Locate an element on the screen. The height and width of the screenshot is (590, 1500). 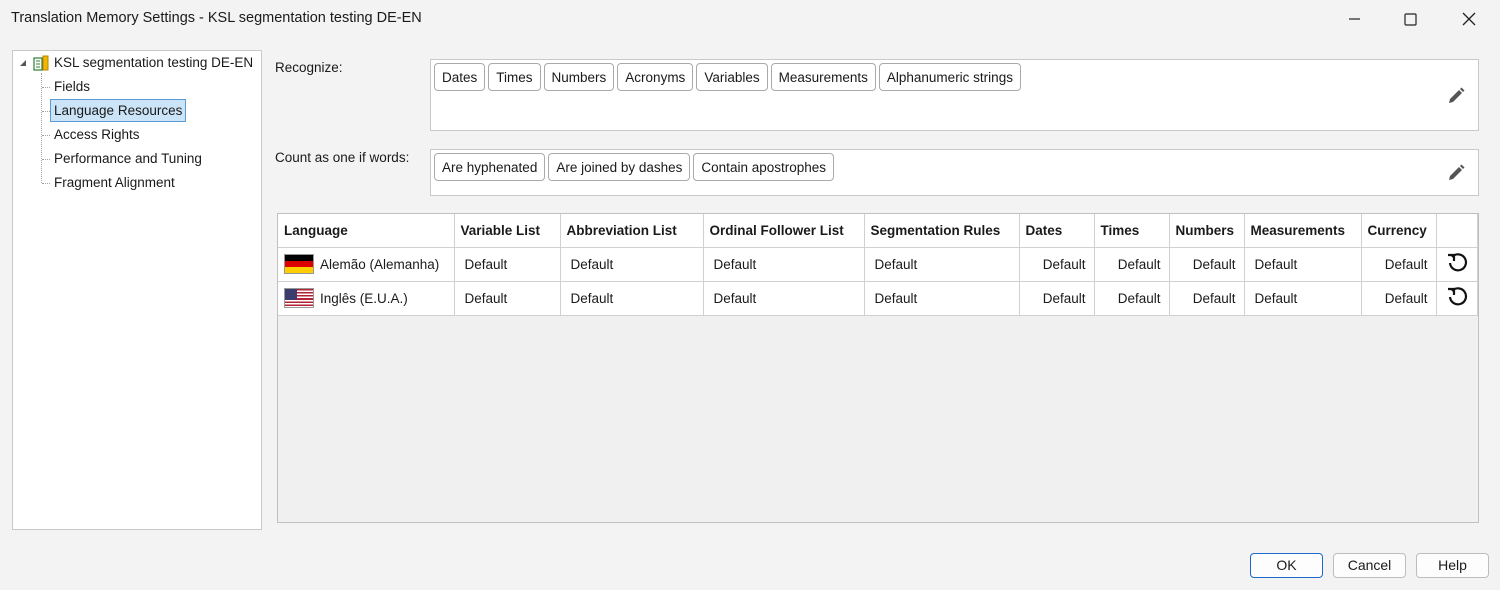
col-abbreviation-list: Abbreviation List is located at coordinates (632, 231).